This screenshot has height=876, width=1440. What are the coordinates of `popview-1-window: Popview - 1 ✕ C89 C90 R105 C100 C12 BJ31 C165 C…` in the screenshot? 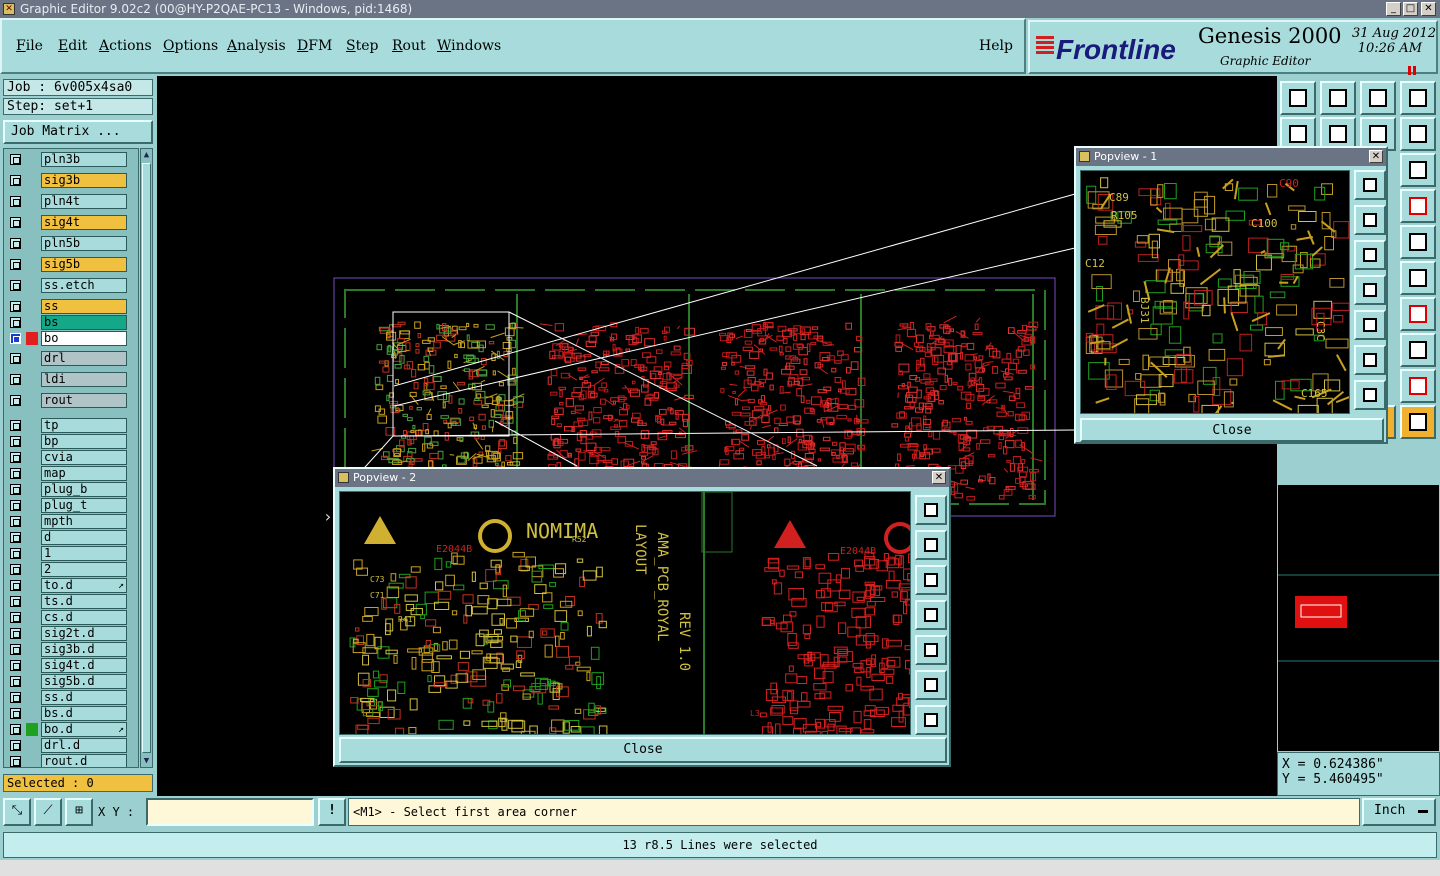 It's located at (1231, 295).